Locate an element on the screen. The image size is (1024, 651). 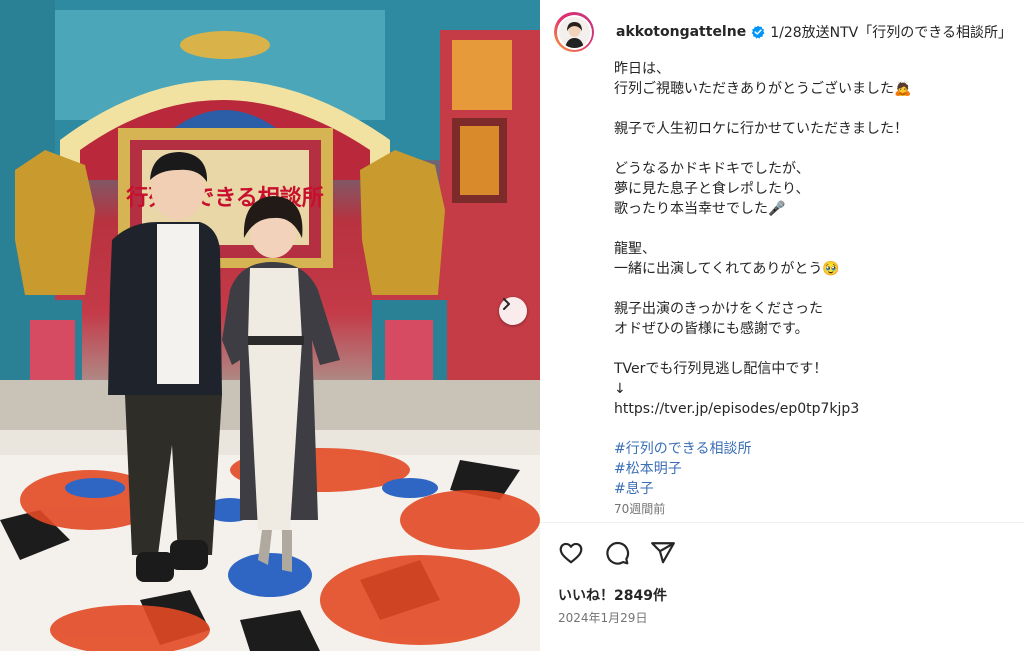
caption-line: 龍聖、 is located at coordinates (635, 249).